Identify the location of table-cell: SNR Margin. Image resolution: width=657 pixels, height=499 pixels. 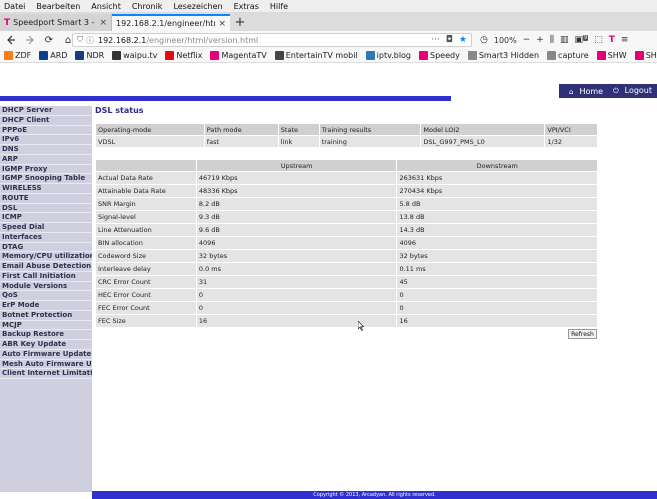
(146, 204).